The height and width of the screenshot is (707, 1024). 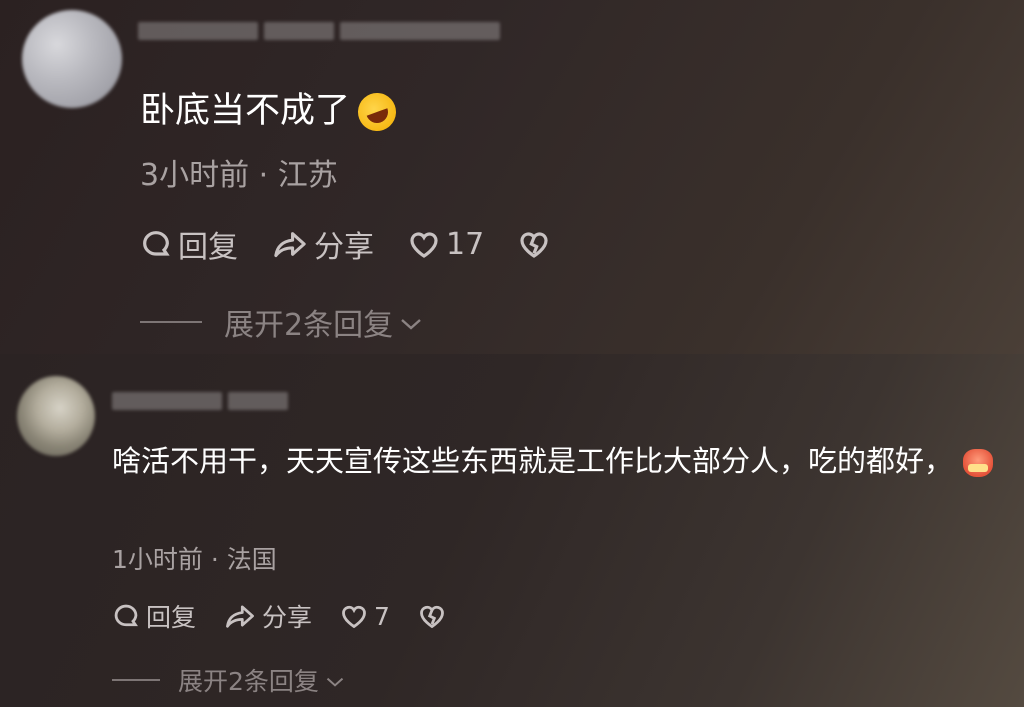 I want to click on comment-time: 3小时前, so click(x=195, y=175).